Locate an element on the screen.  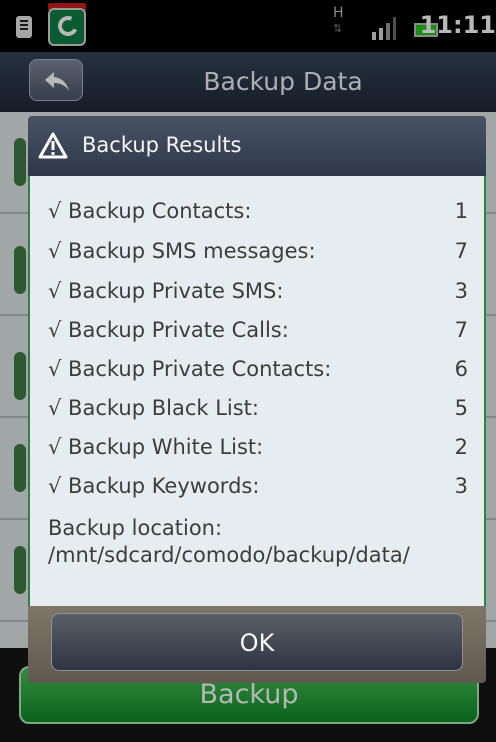
result-label: √ Backup SMS messages: is located at coordinates (182, 251).